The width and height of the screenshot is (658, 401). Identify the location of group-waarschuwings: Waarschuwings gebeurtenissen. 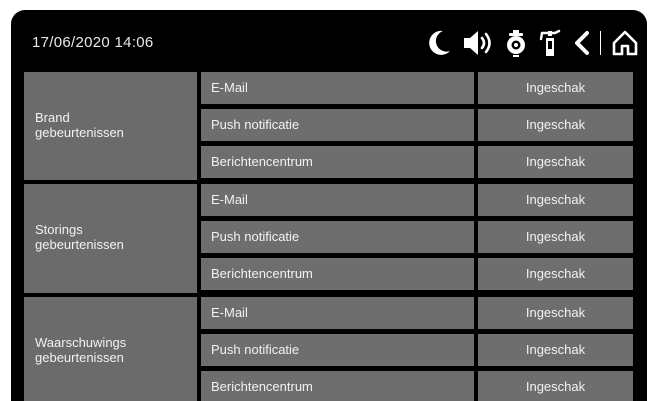
(110, 349).